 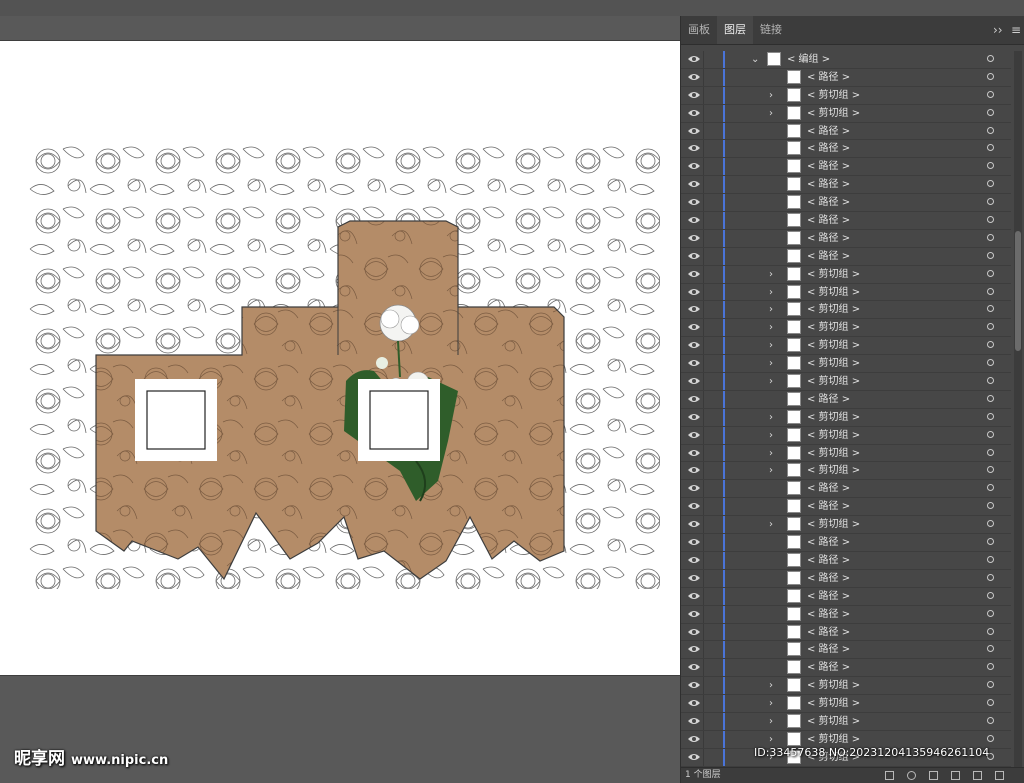 What do you see at coordinates (755, 59) in the screenshot?
I see `chevron-down-icon: ⌄` at bounding box center [755, 59].